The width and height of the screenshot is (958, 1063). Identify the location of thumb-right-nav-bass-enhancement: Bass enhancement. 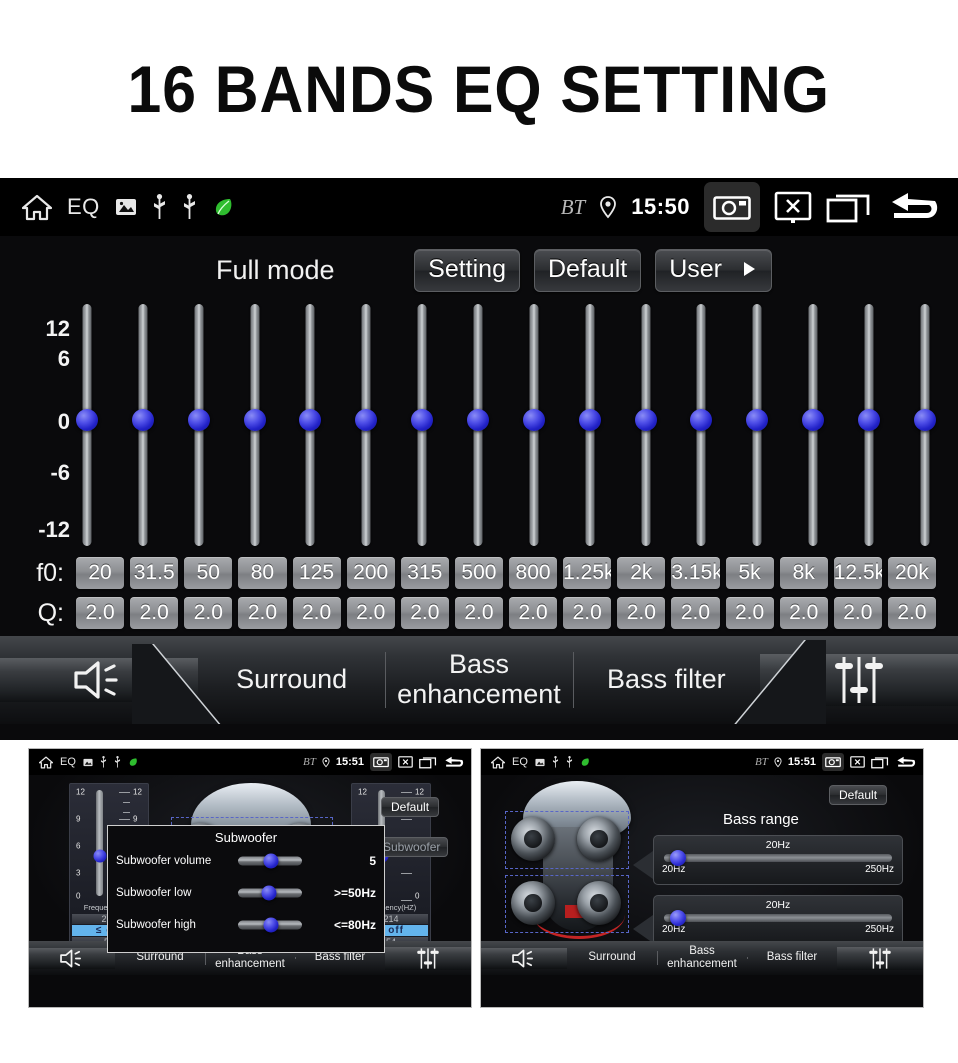
(702, 958).